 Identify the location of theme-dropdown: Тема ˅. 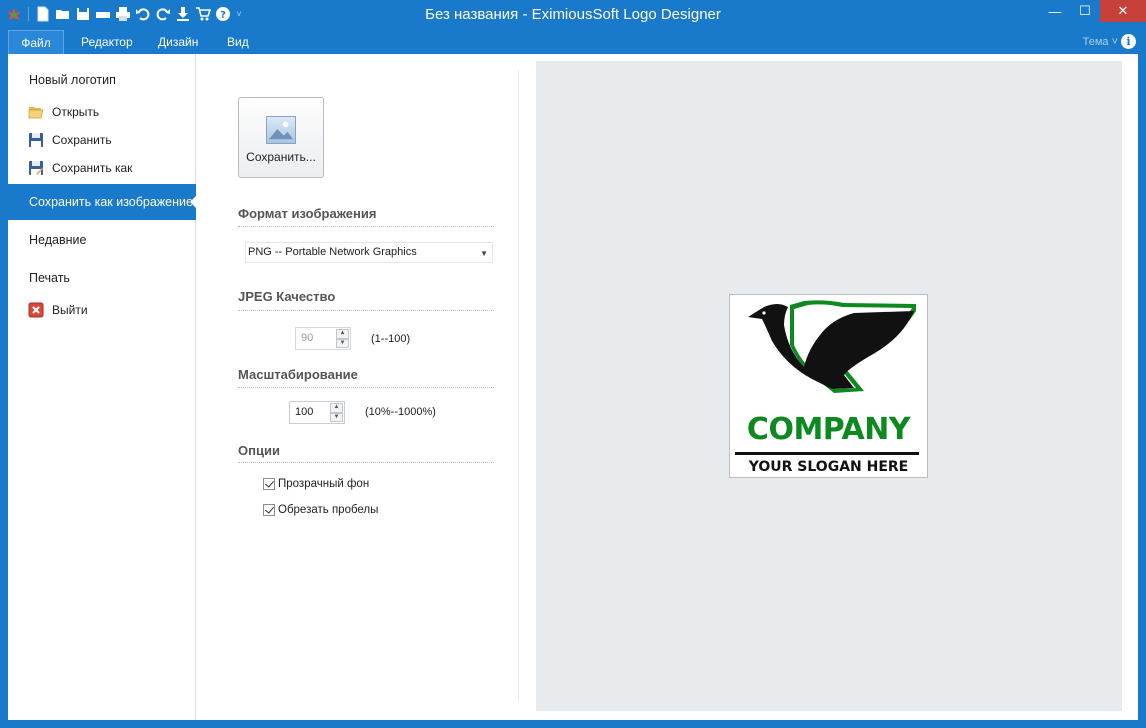
(1100, 42).